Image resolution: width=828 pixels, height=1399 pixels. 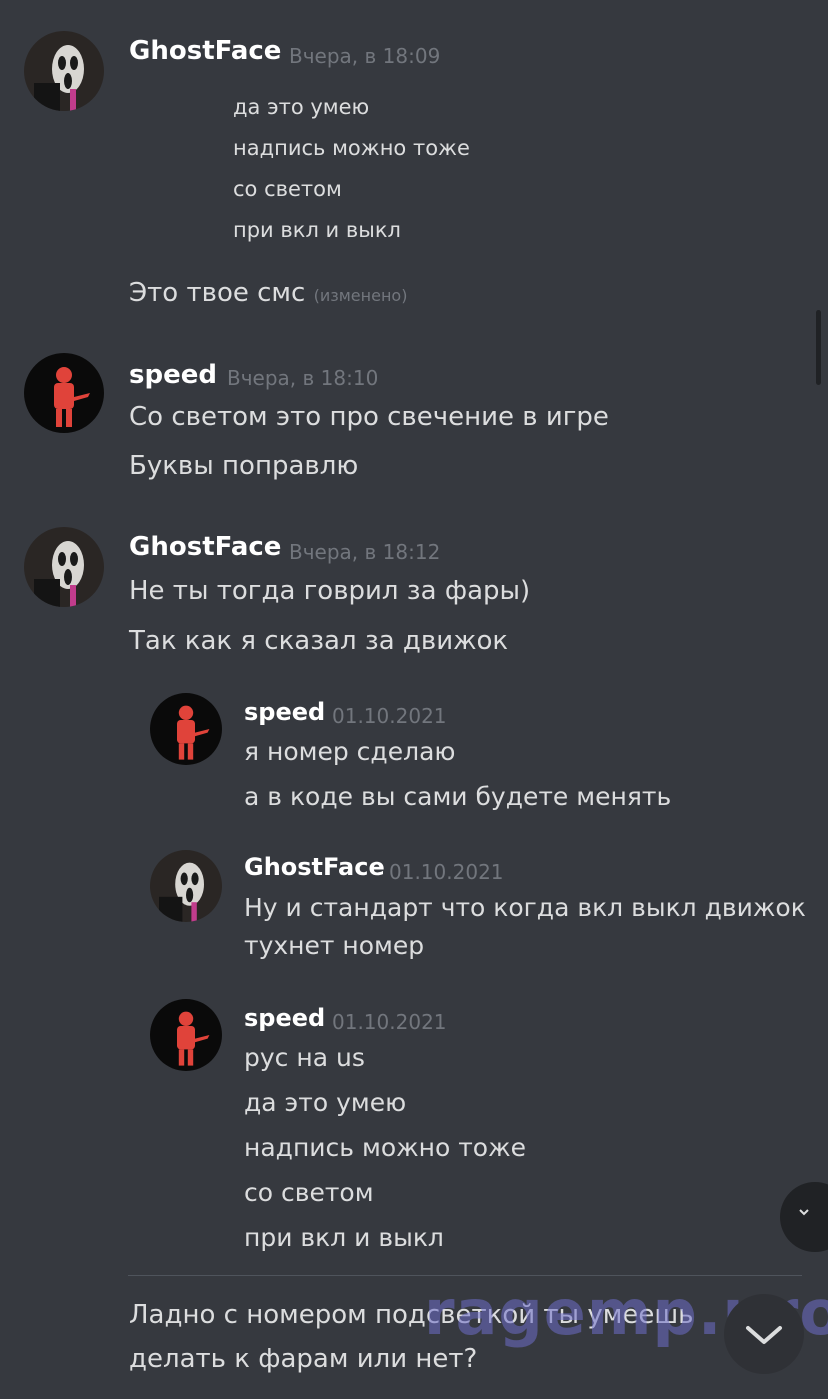 What do you see at coordinates (304, 1057) in the screenshot?
I see `message-text: рус на us` at bounding box center [304, 1057].